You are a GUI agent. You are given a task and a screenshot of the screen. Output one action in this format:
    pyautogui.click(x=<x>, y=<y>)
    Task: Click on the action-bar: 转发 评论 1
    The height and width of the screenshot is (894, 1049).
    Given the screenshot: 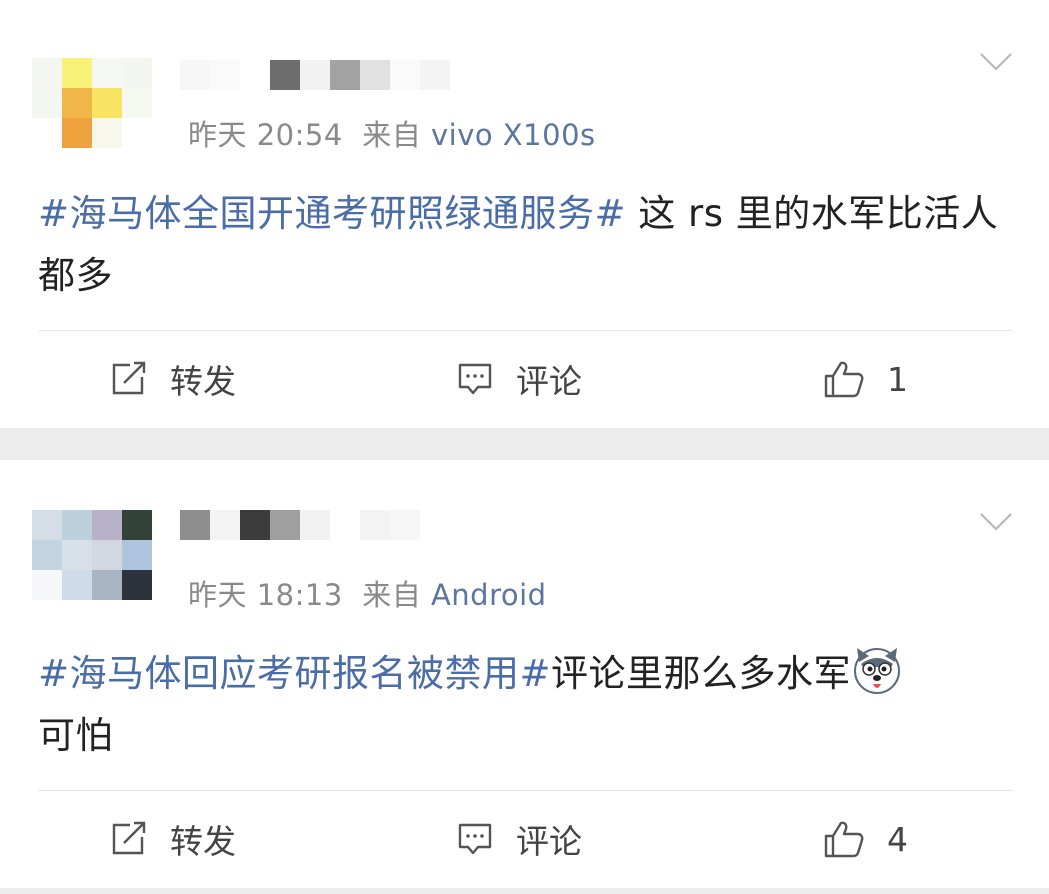 What is the action you would take?
    pyautogui.click(x=524, y=379)
    